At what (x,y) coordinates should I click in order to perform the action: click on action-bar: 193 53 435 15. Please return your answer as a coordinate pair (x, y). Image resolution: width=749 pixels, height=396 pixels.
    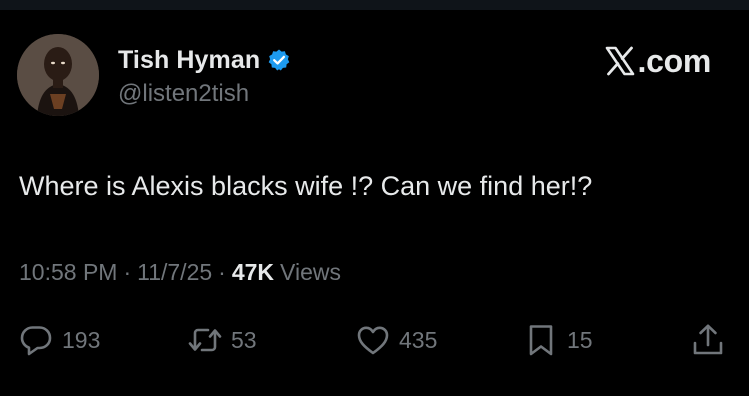
    Looking at the image, I should click on (374, 340).